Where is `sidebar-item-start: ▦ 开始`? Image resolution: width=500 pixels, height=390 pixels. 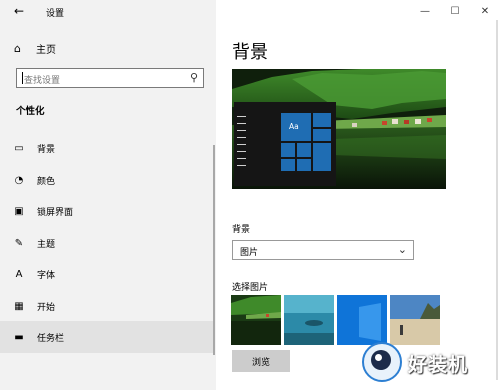 sidebar-item-start: ▦ 开始 is located at coordinates (107, 306).